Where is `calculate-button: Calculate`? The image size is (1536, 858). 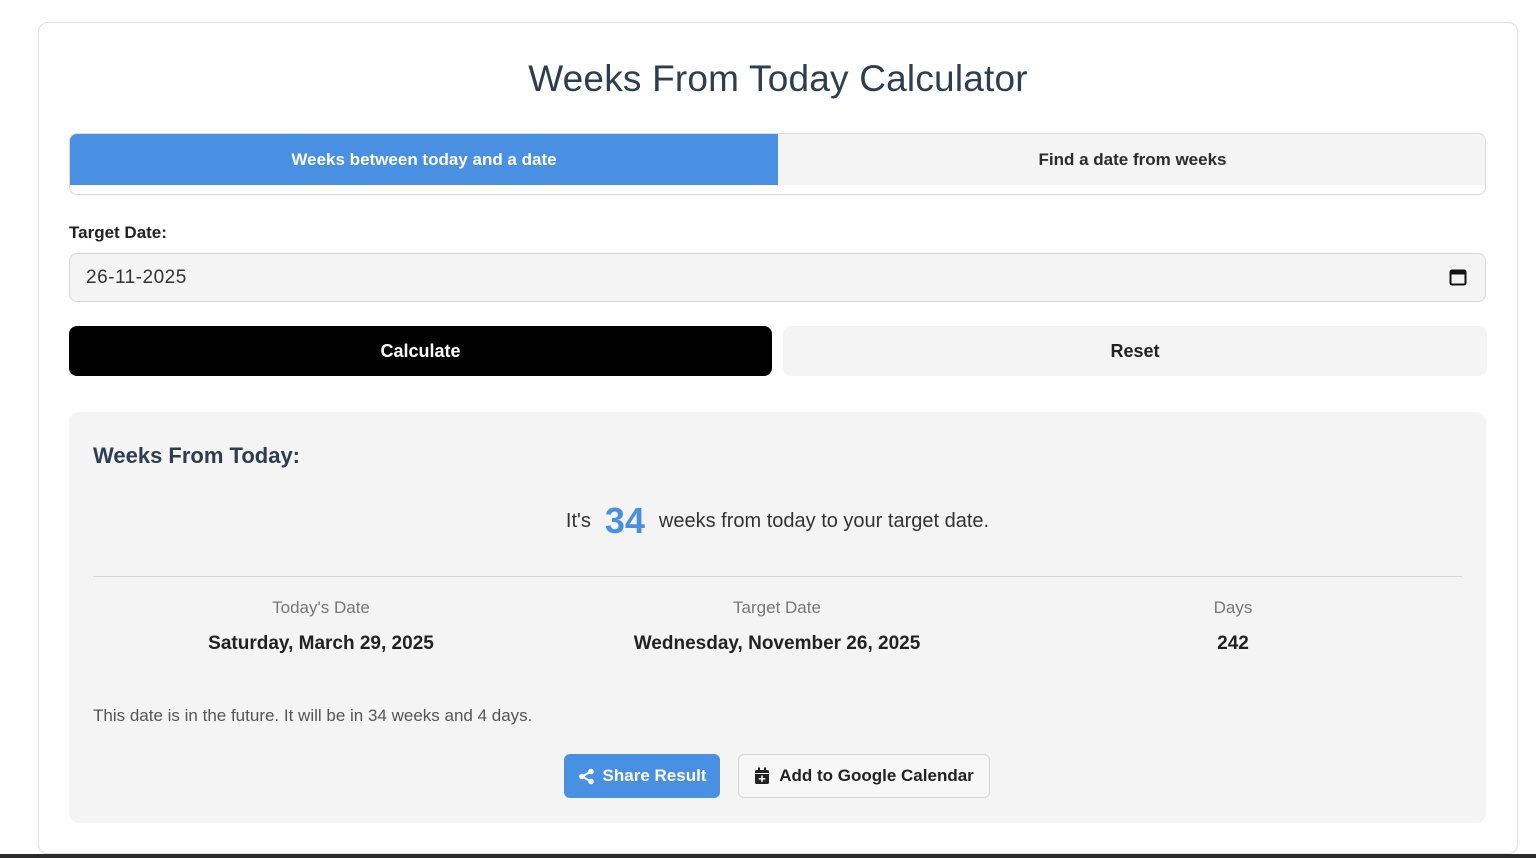 calculate-button: Calculate is located at coordinates (420, 351).